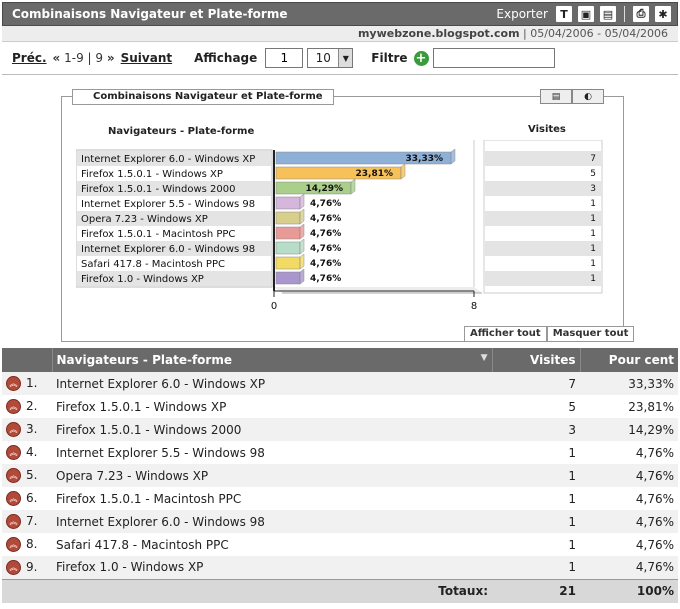 This screenshot has height=609, width=680. Describe the element at coordinates (340, 406) in the screenshot. I see `table-row: ︽ 2. Firefox 1.5.0.1 - Windows XP 5 23,81%` at that location.